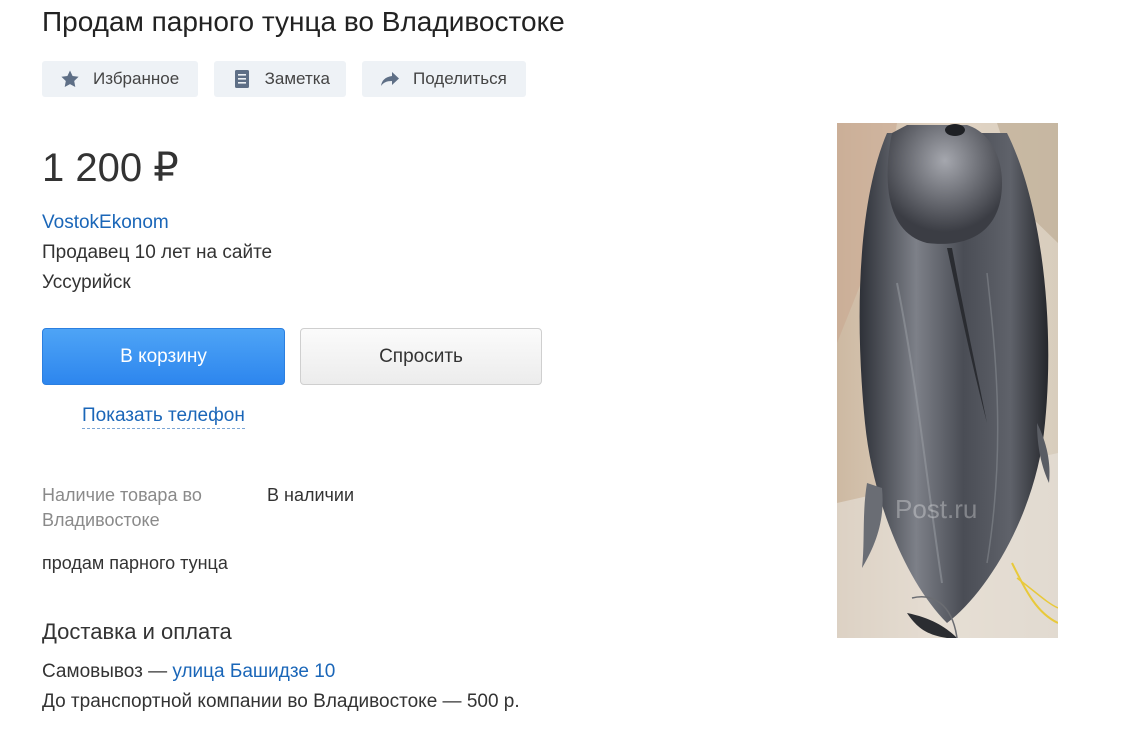 Image resolution: width=1140 pixels, height=738 pixels. I want to click on star-icon, so click(70, 79).